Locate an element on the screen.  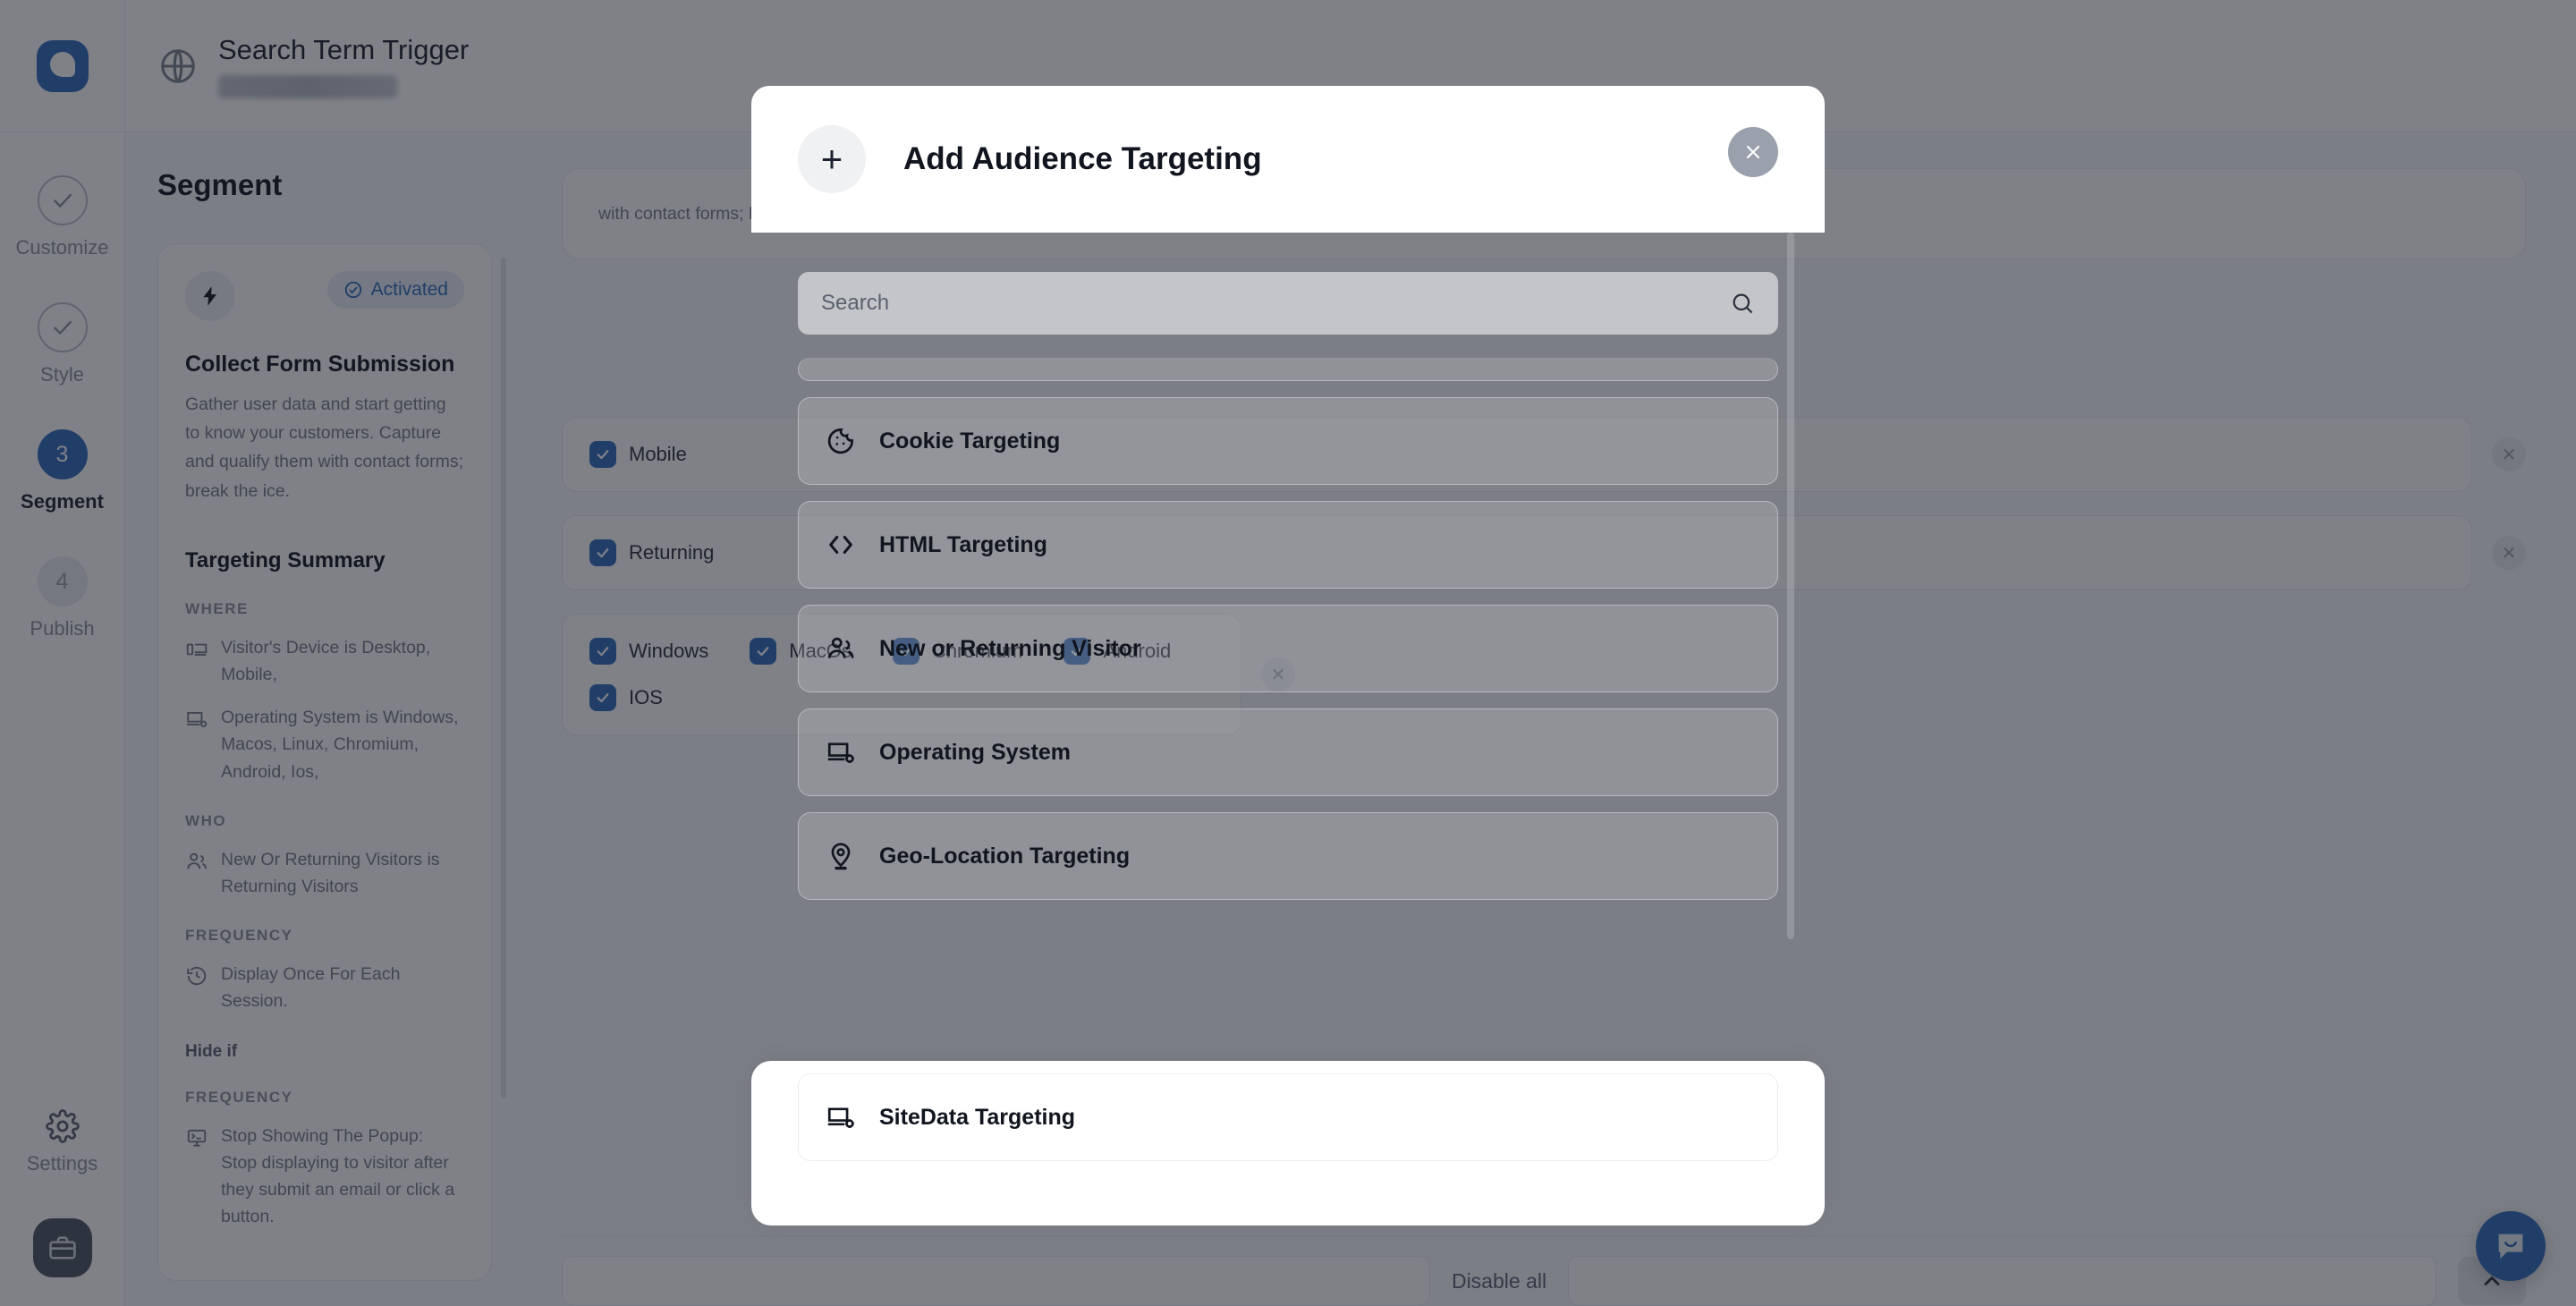
list-item-operating-system: Operating System is located at coordinates (1288, 752).